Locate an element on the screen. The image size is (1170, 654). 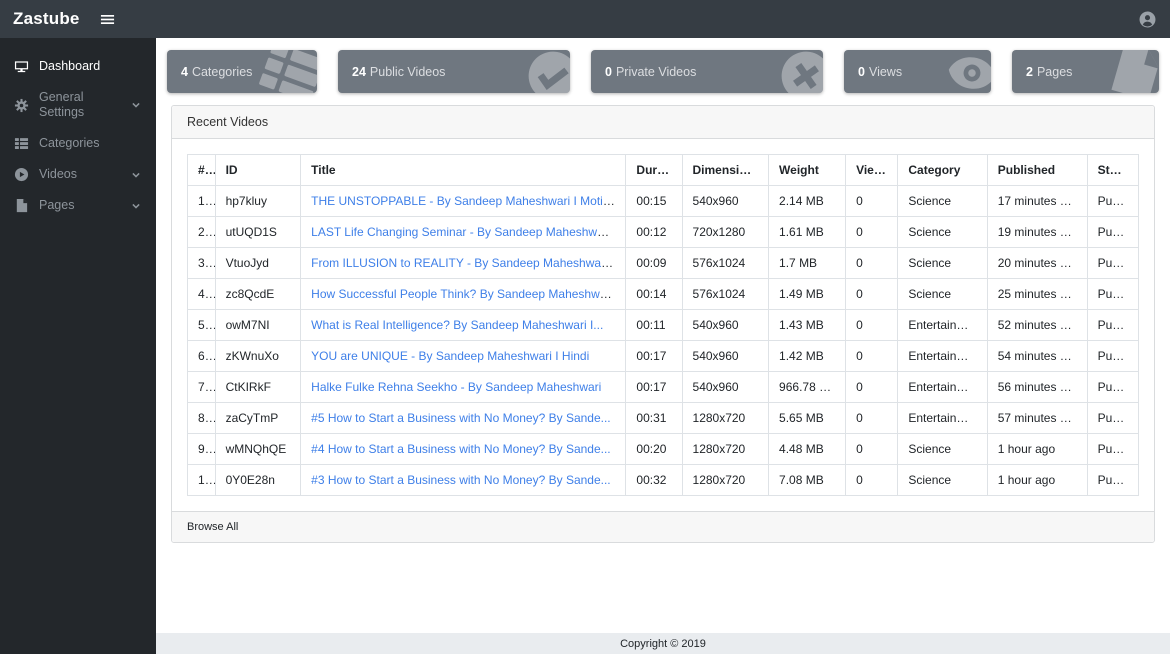
stat-label: Private Videos is located at coordinates (656, 71).